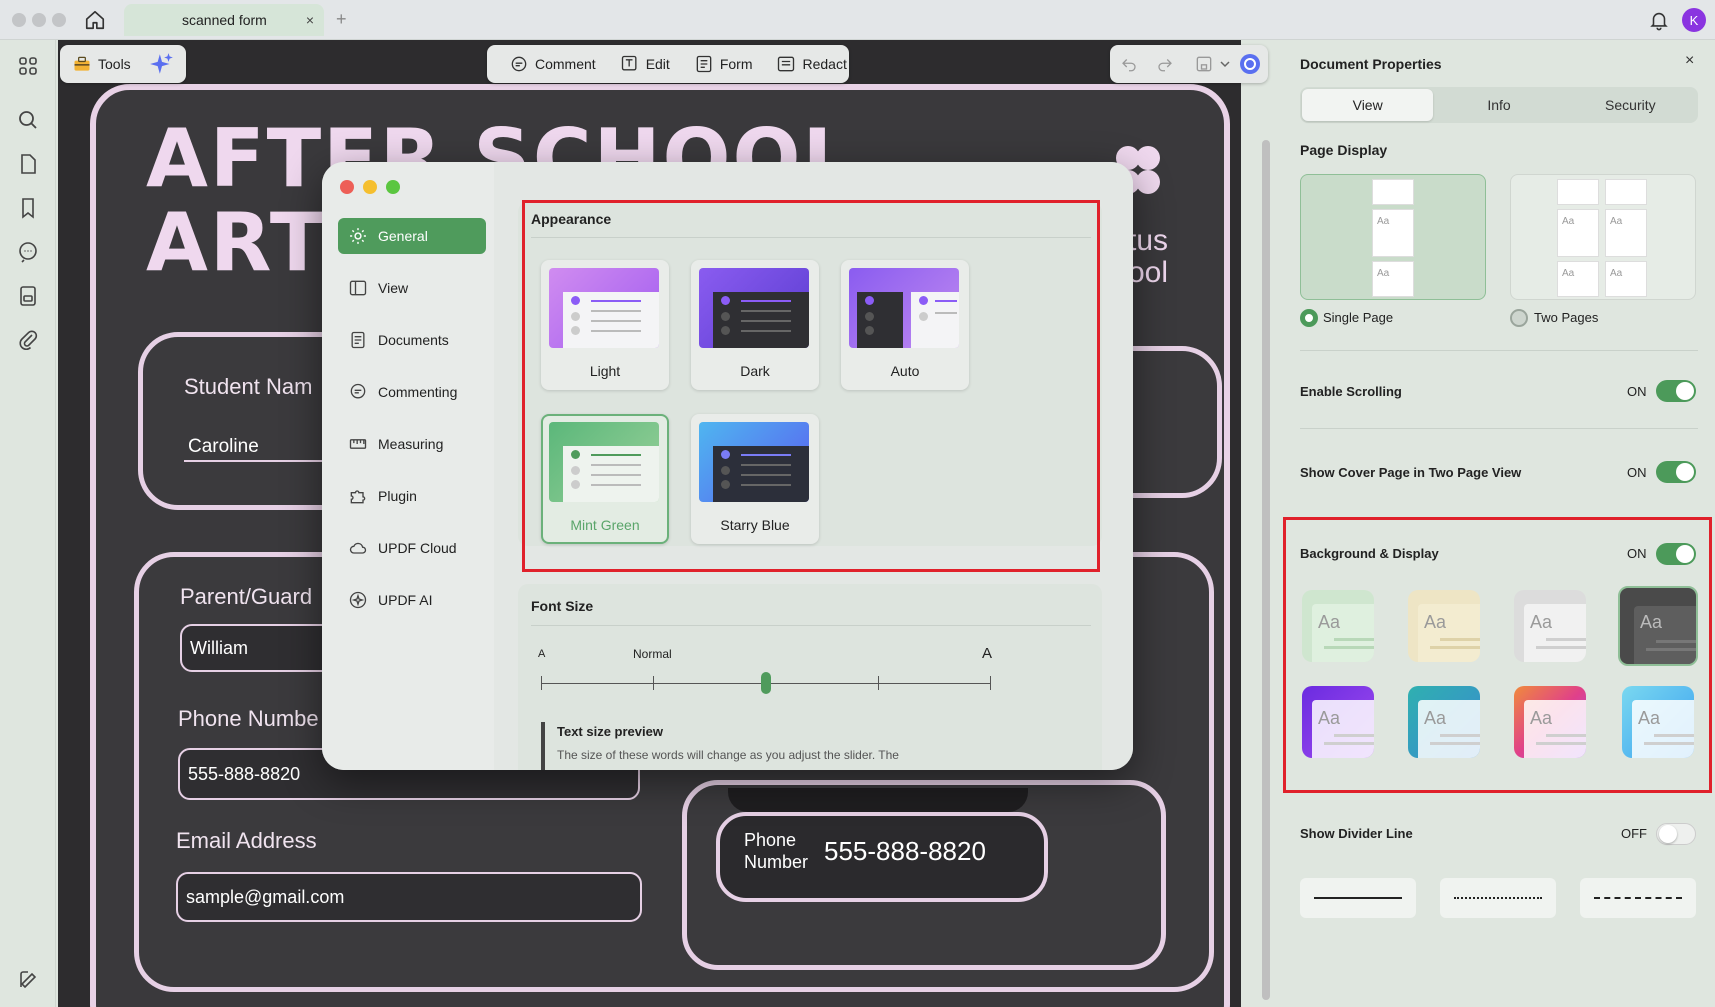  I want to click on font-size-divider, so click(811, 625).